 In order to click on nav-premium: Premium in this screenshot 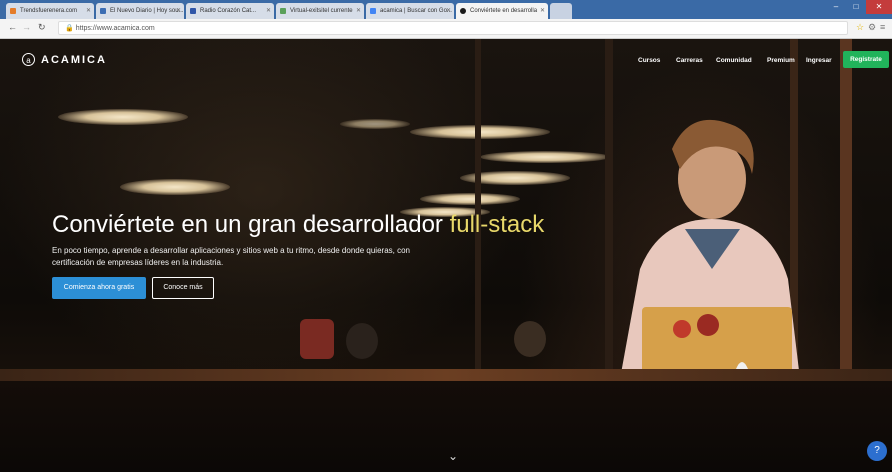, I will do `click(781, 60)`.